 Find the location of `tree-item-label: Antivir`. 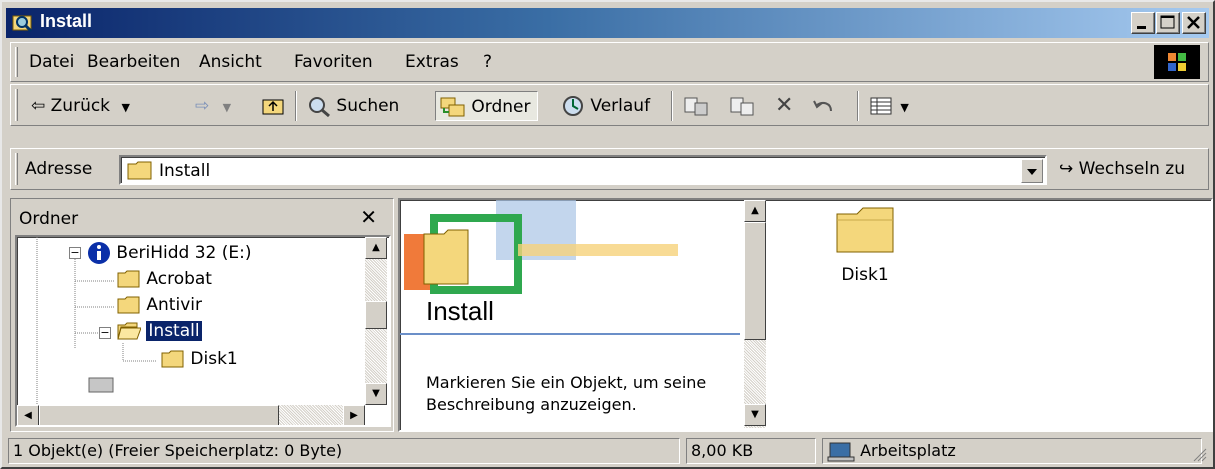

tree-item-label: Antivir is located at coordinates (174, 305).